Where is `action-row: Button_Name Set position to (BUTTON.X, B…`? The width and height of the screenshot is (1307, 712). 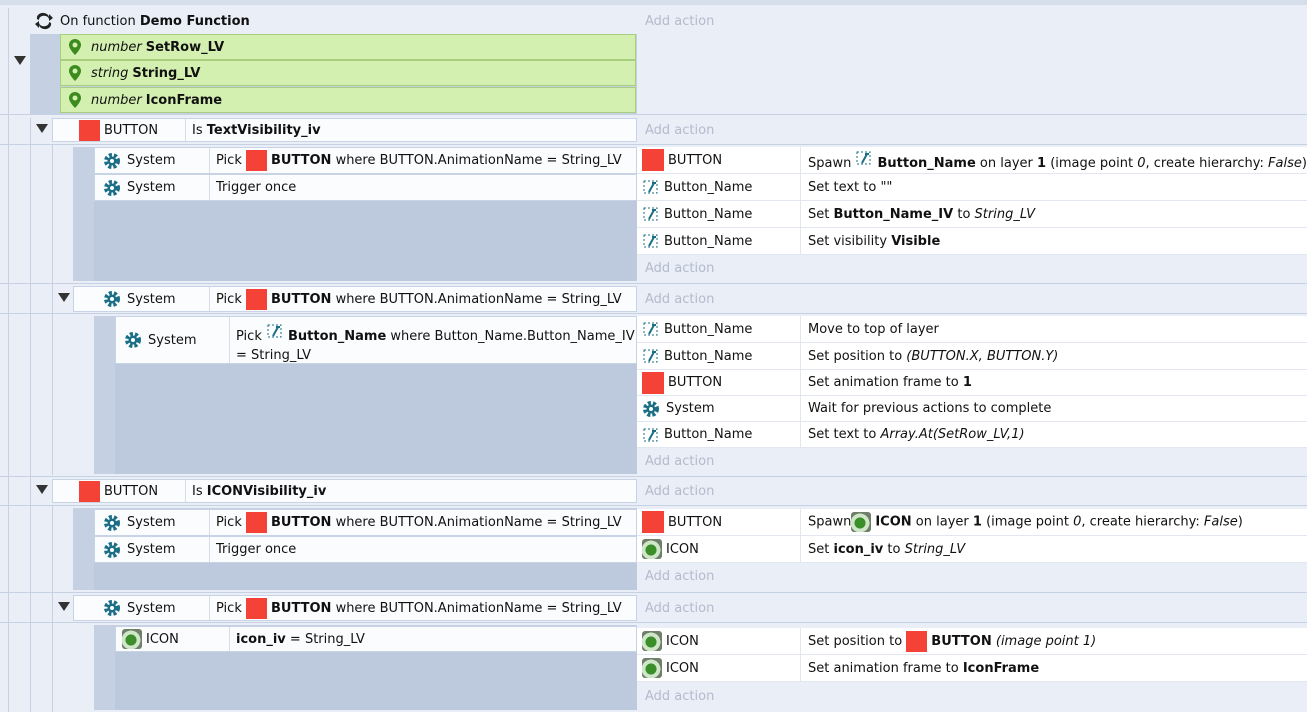
action-row: Button_Name Set position to (BUTTON.X, B… is located at coordinates (972, 356).